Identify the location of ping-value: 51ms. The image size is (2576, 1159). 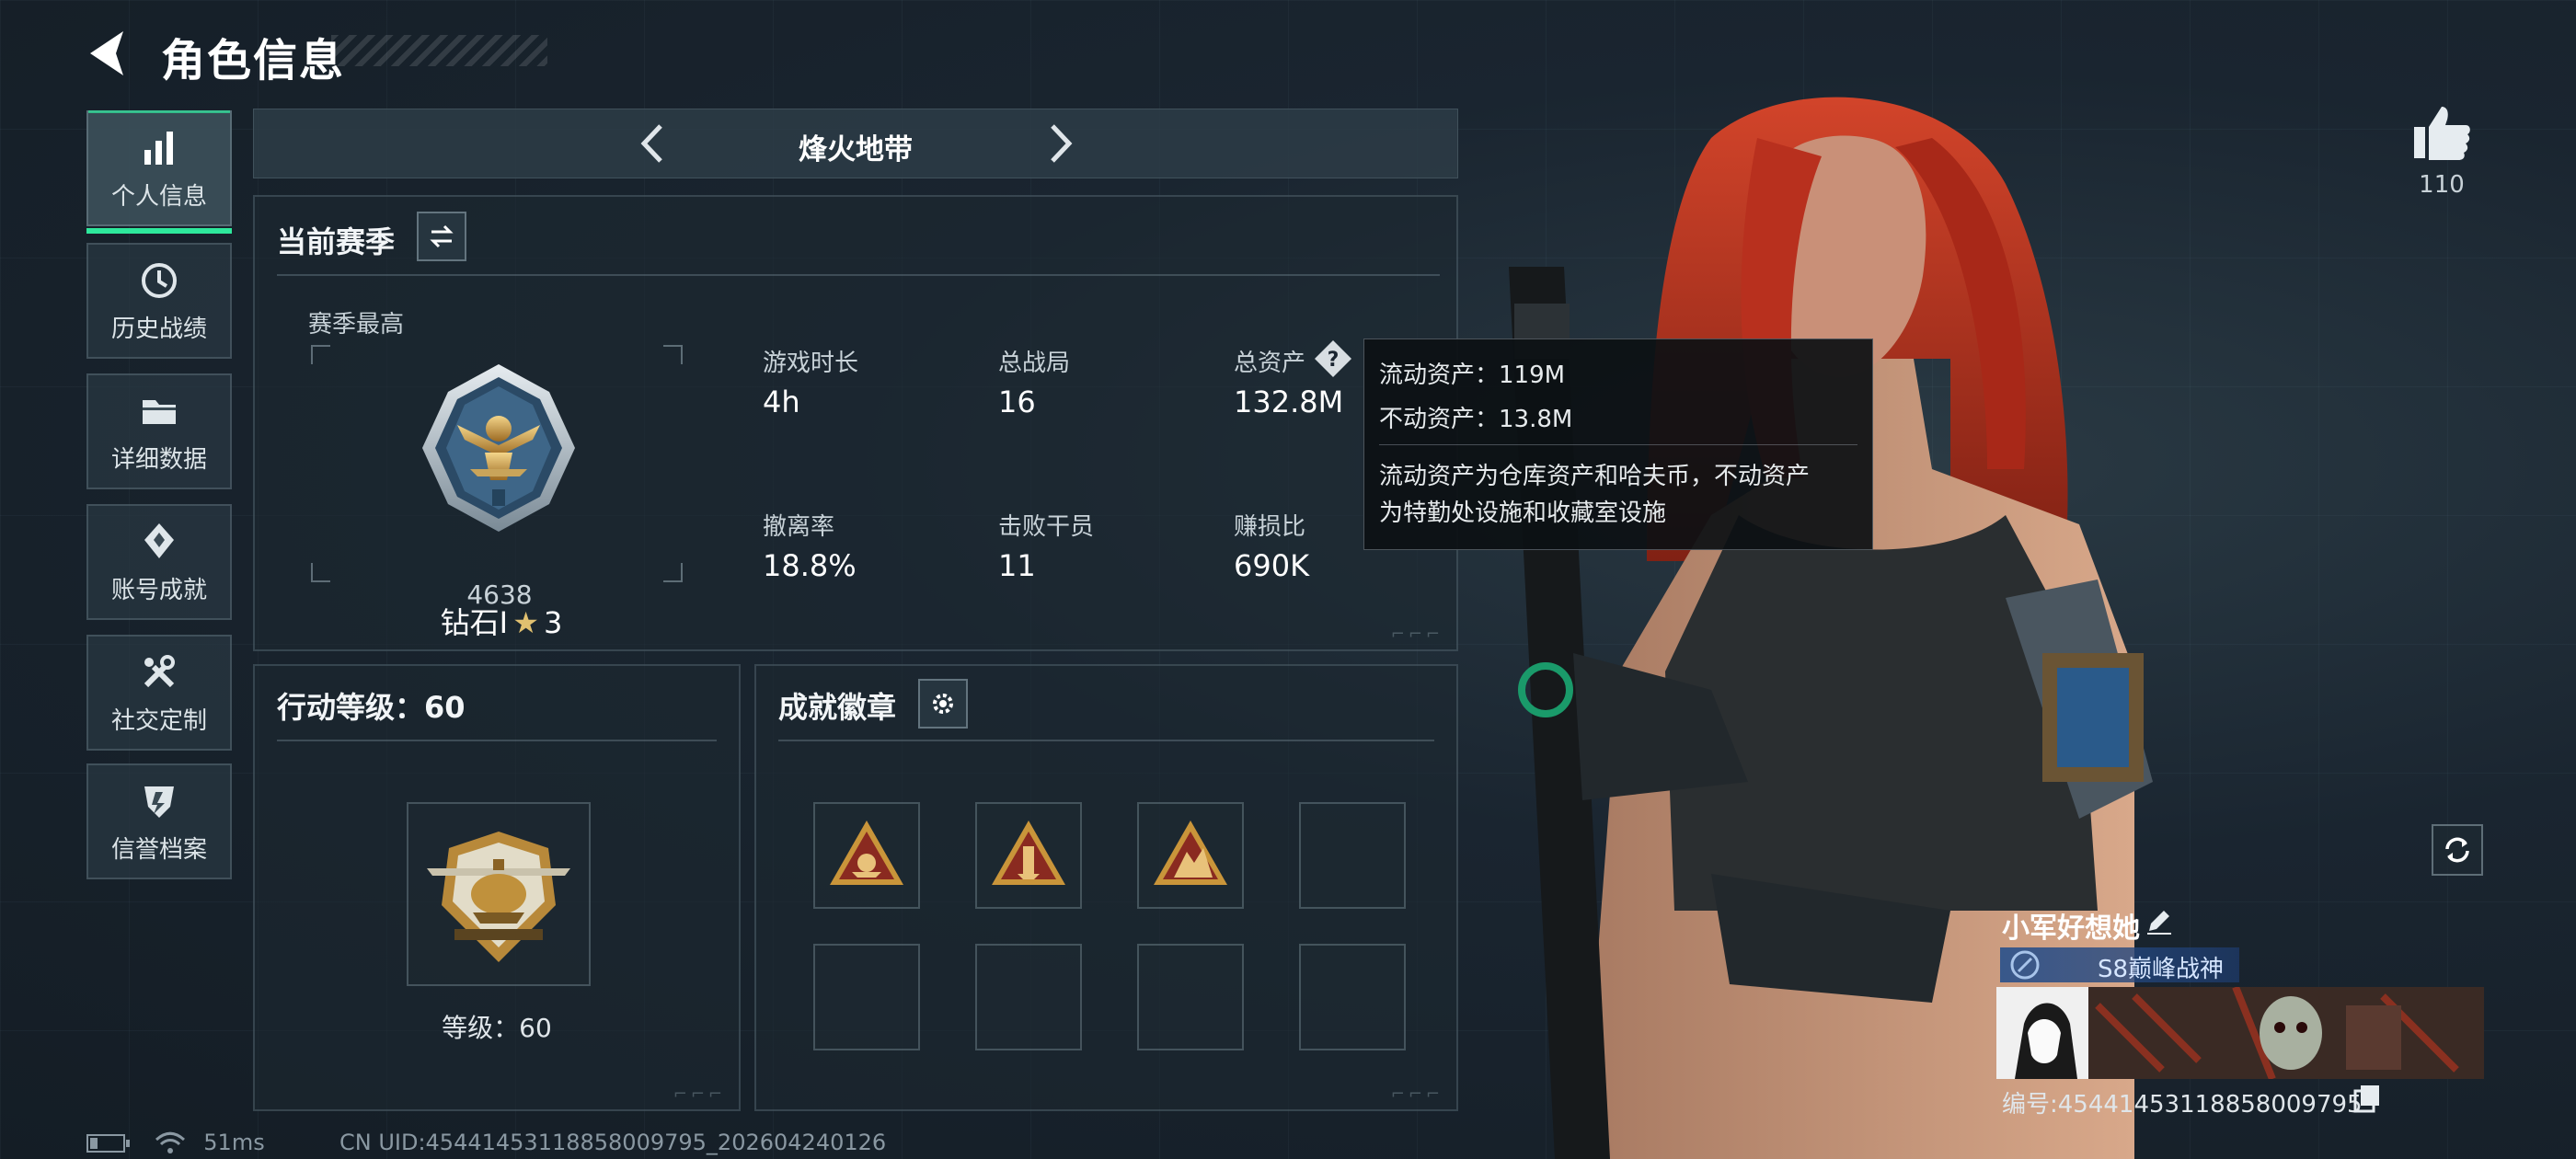
(234, 1142).